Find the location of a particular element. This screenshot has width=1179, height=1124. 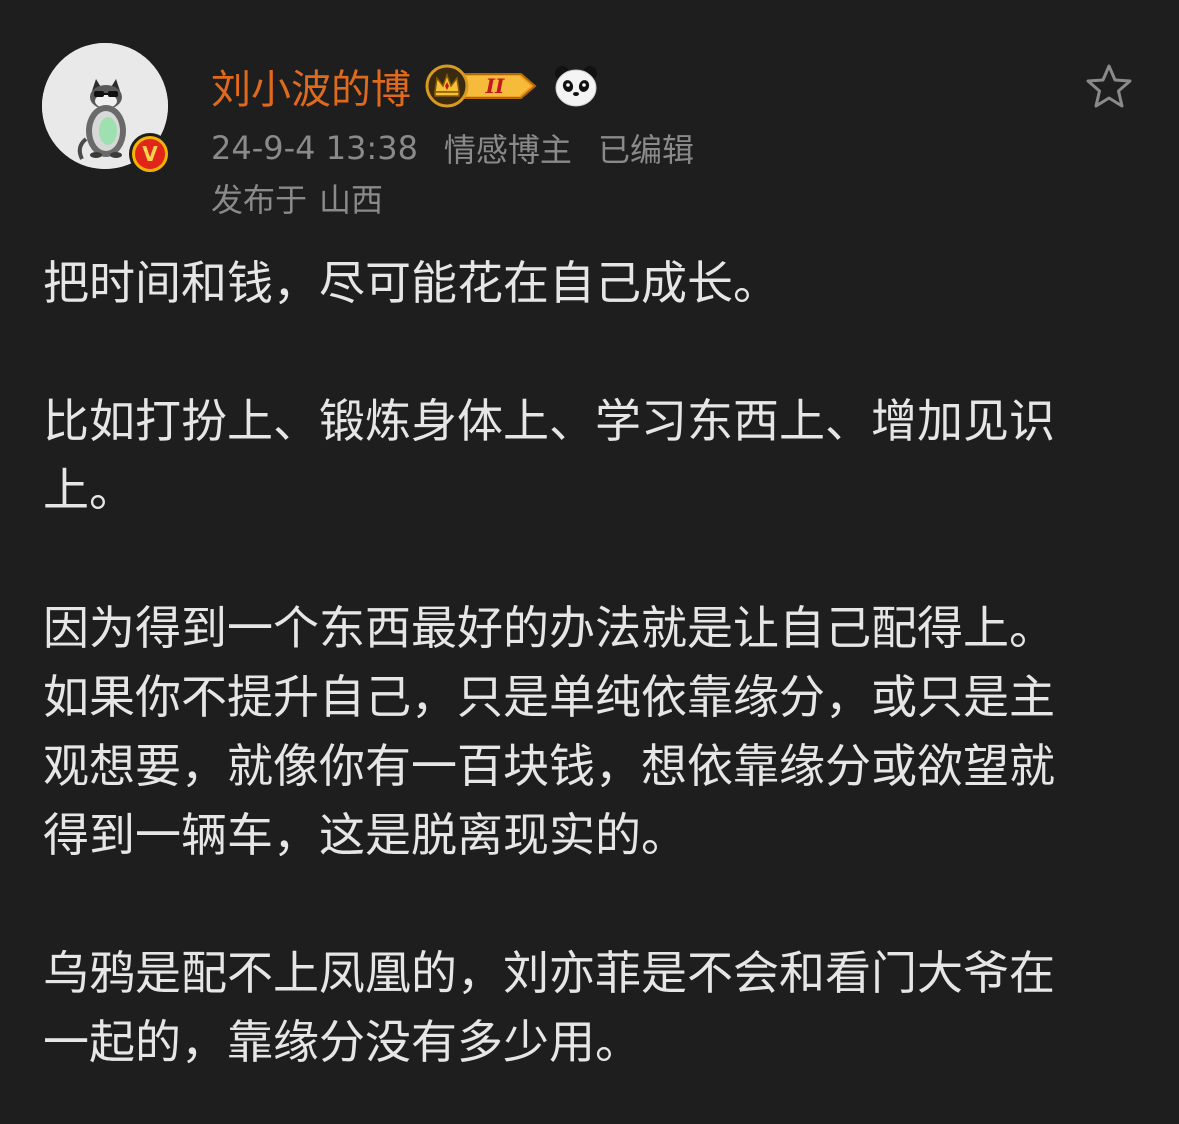

text-line: 乌鸦是配不上凤凰的，刘亦菲是不会和看门大爷在 is located at coordinates (549, 973).